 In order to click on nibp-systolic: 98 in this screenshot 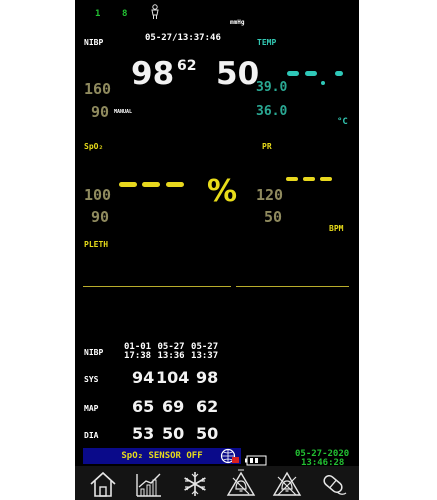, I will do `click(153, 74)`.